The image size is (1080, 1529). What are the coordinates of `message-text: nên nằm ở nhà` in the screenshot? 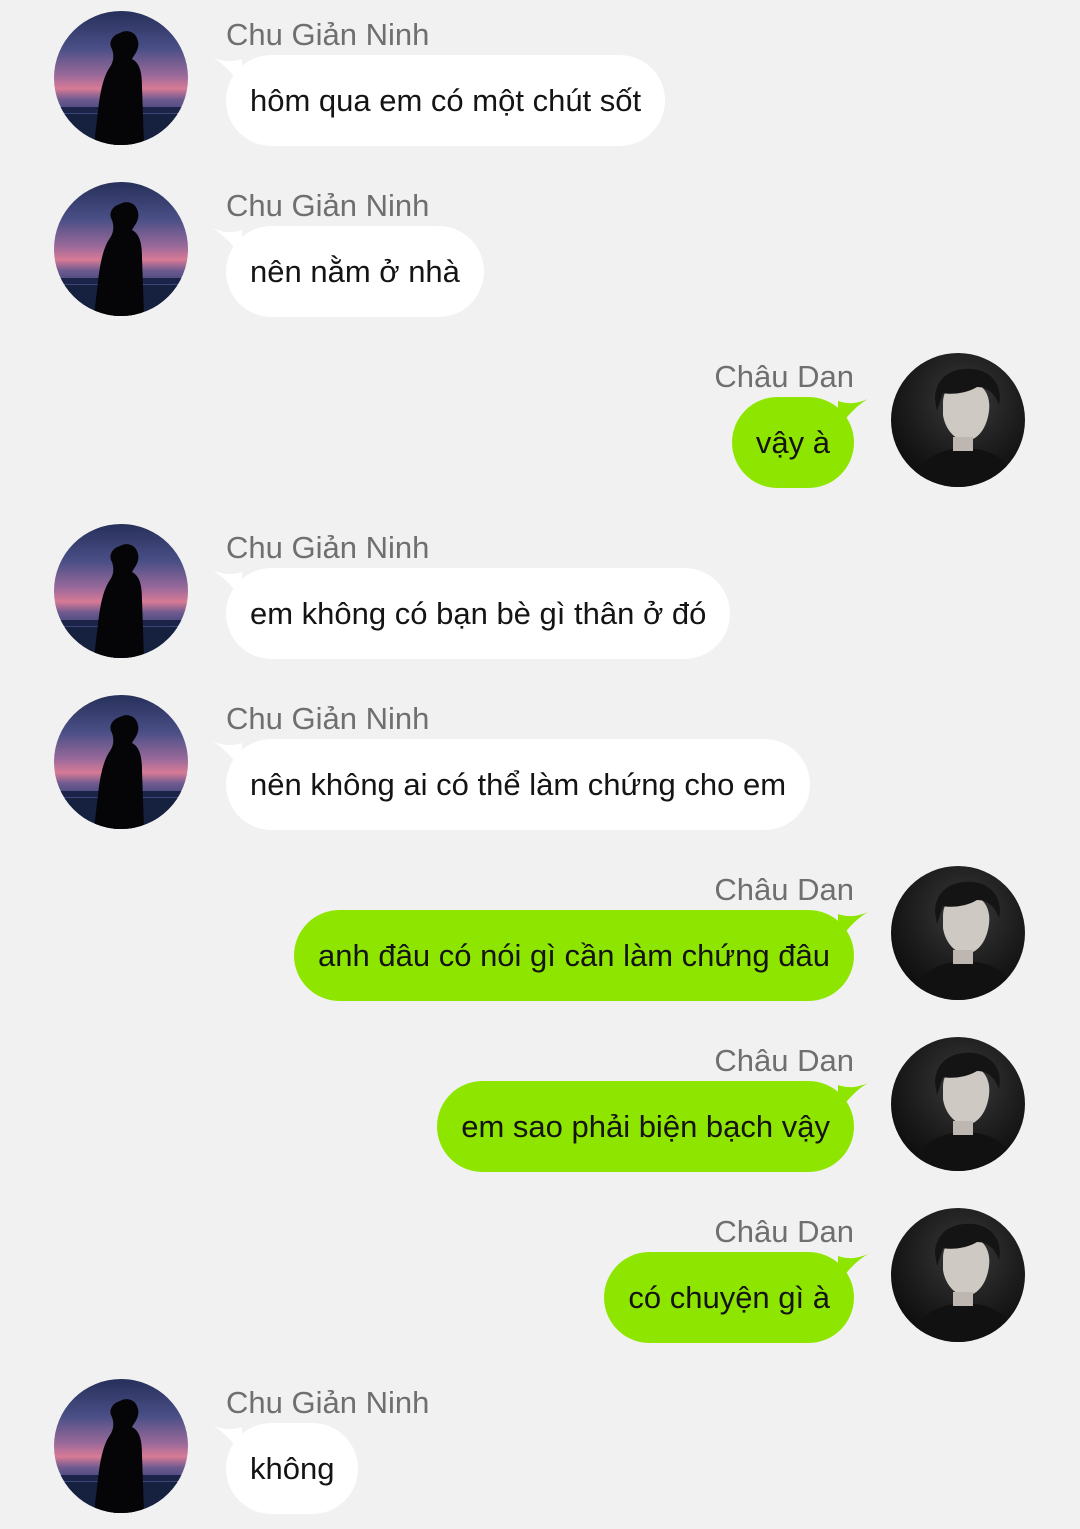 It's located at (355, 271).